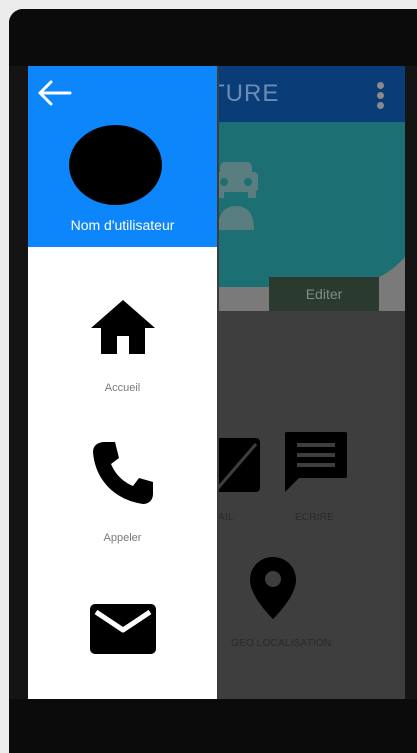  What do you see at coordinates (381, 97) in the screenshot?
I see `overflow-menu-icon` at bounding box center [381, 97].